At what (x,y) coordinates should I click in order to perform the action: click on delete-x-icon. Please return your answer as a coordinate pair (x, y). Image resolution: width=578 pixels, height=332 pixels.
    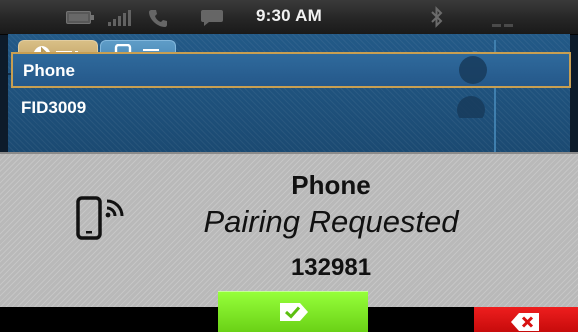
    Looking at the image, I should click on (525, 322).